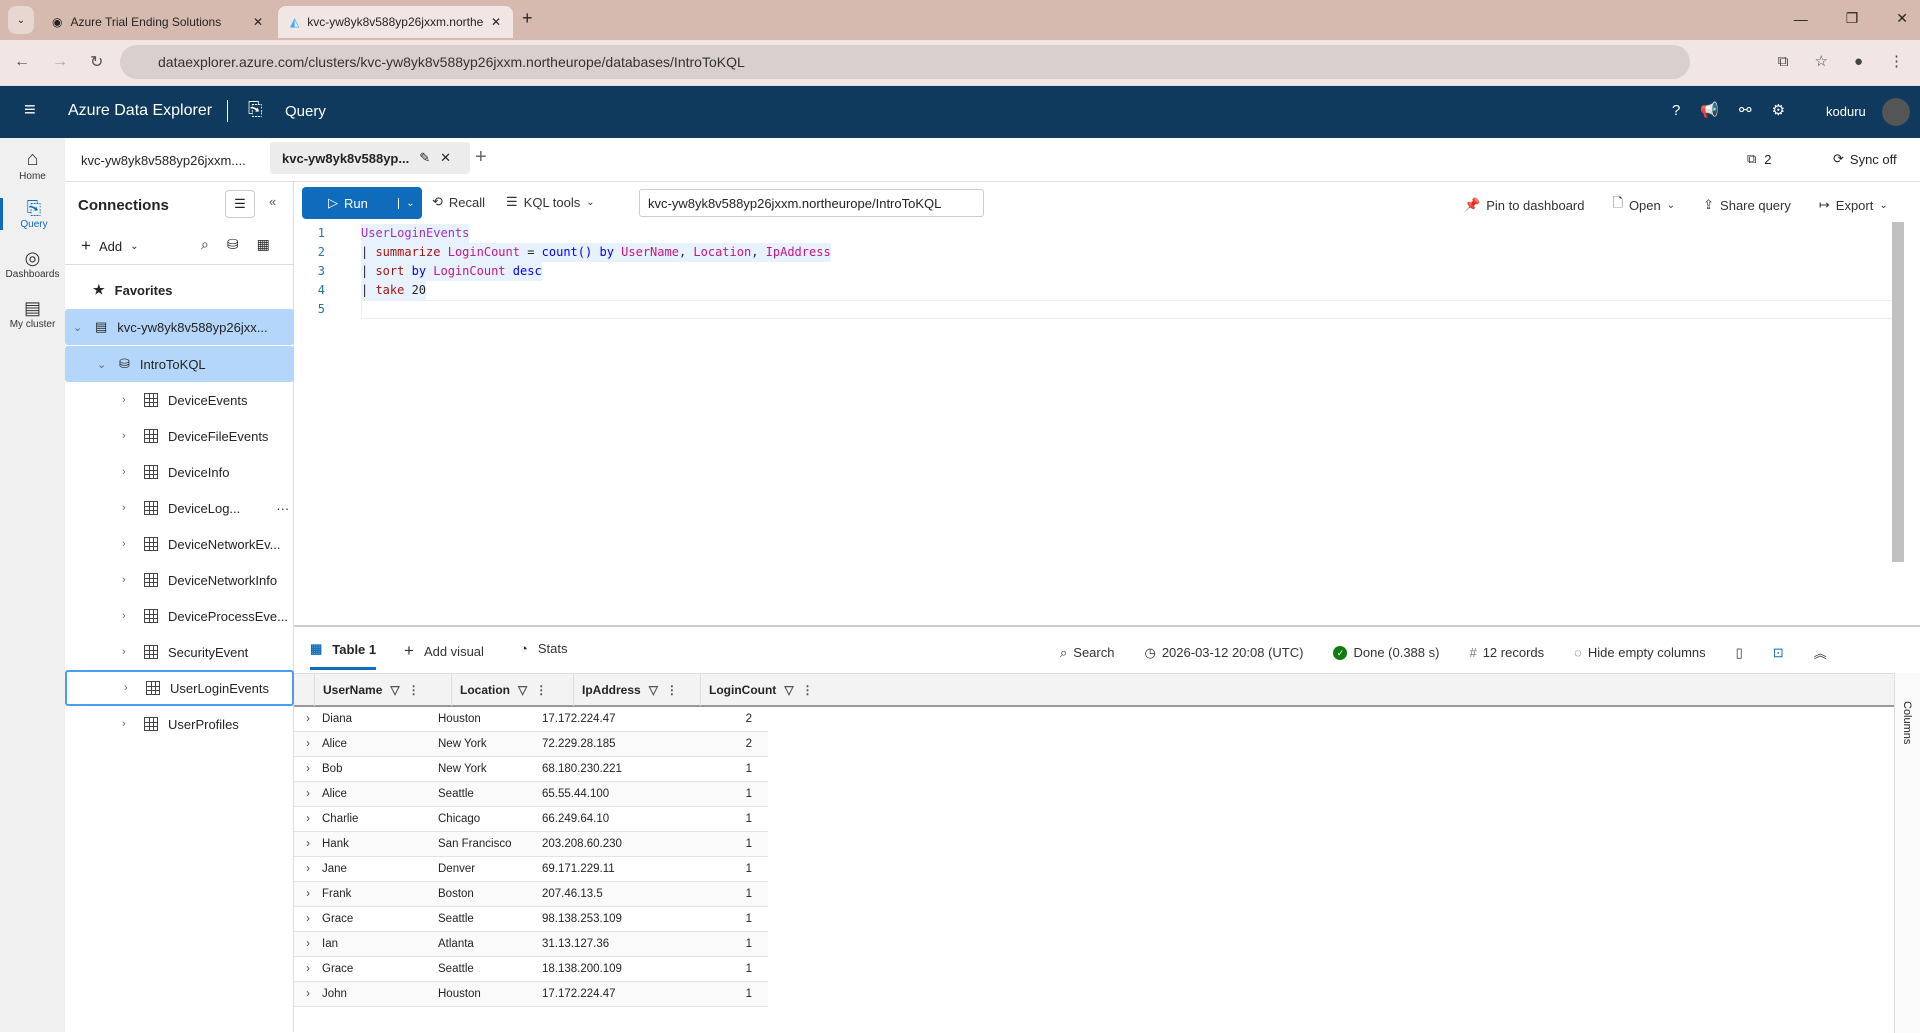  What do you see at coordinates (1087, 653) in the screenshot?
I see `search-button: ⌕ Search` at bounding box center [1087, 653].